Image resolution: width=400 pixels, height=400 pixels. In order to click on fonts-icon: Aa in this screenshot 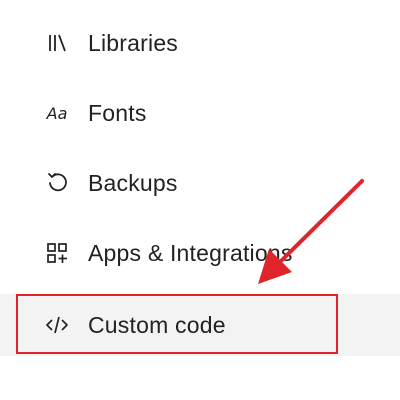, I will do `click(57, 113)`.